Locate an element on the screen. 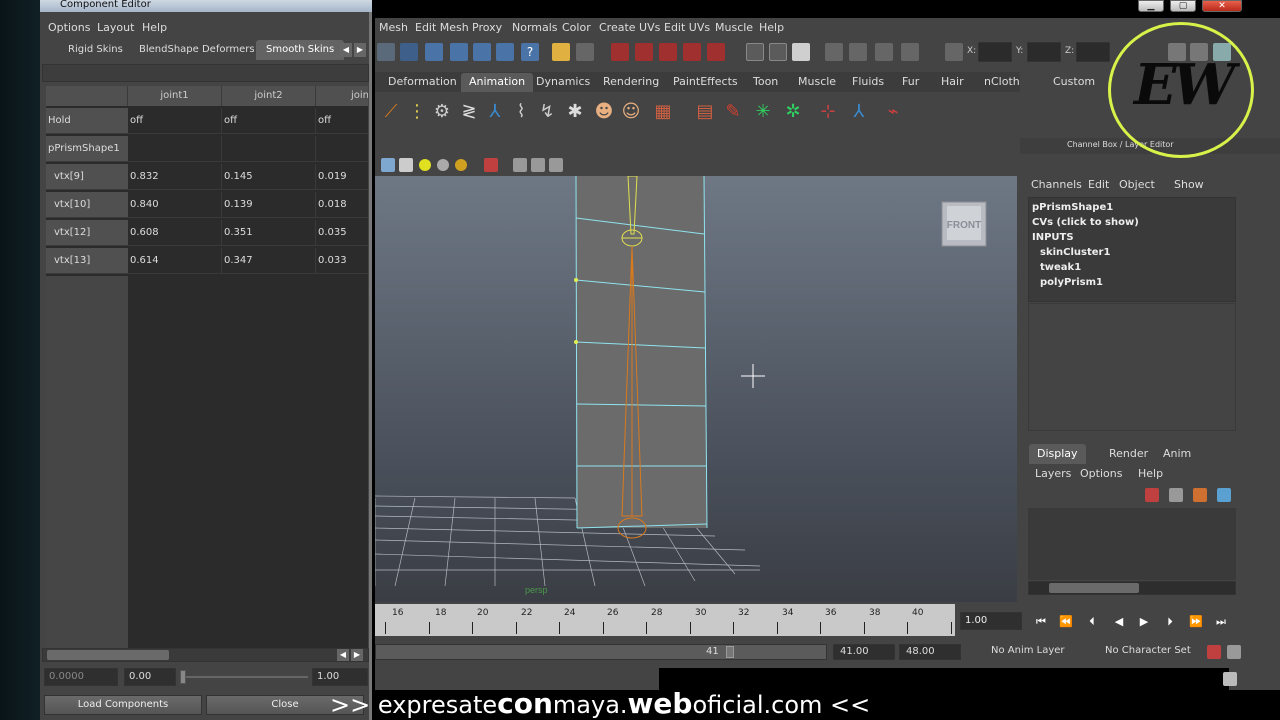 This screenshot has height=720, width=1280. construction-history-icon is located at coordinates (801, 52).